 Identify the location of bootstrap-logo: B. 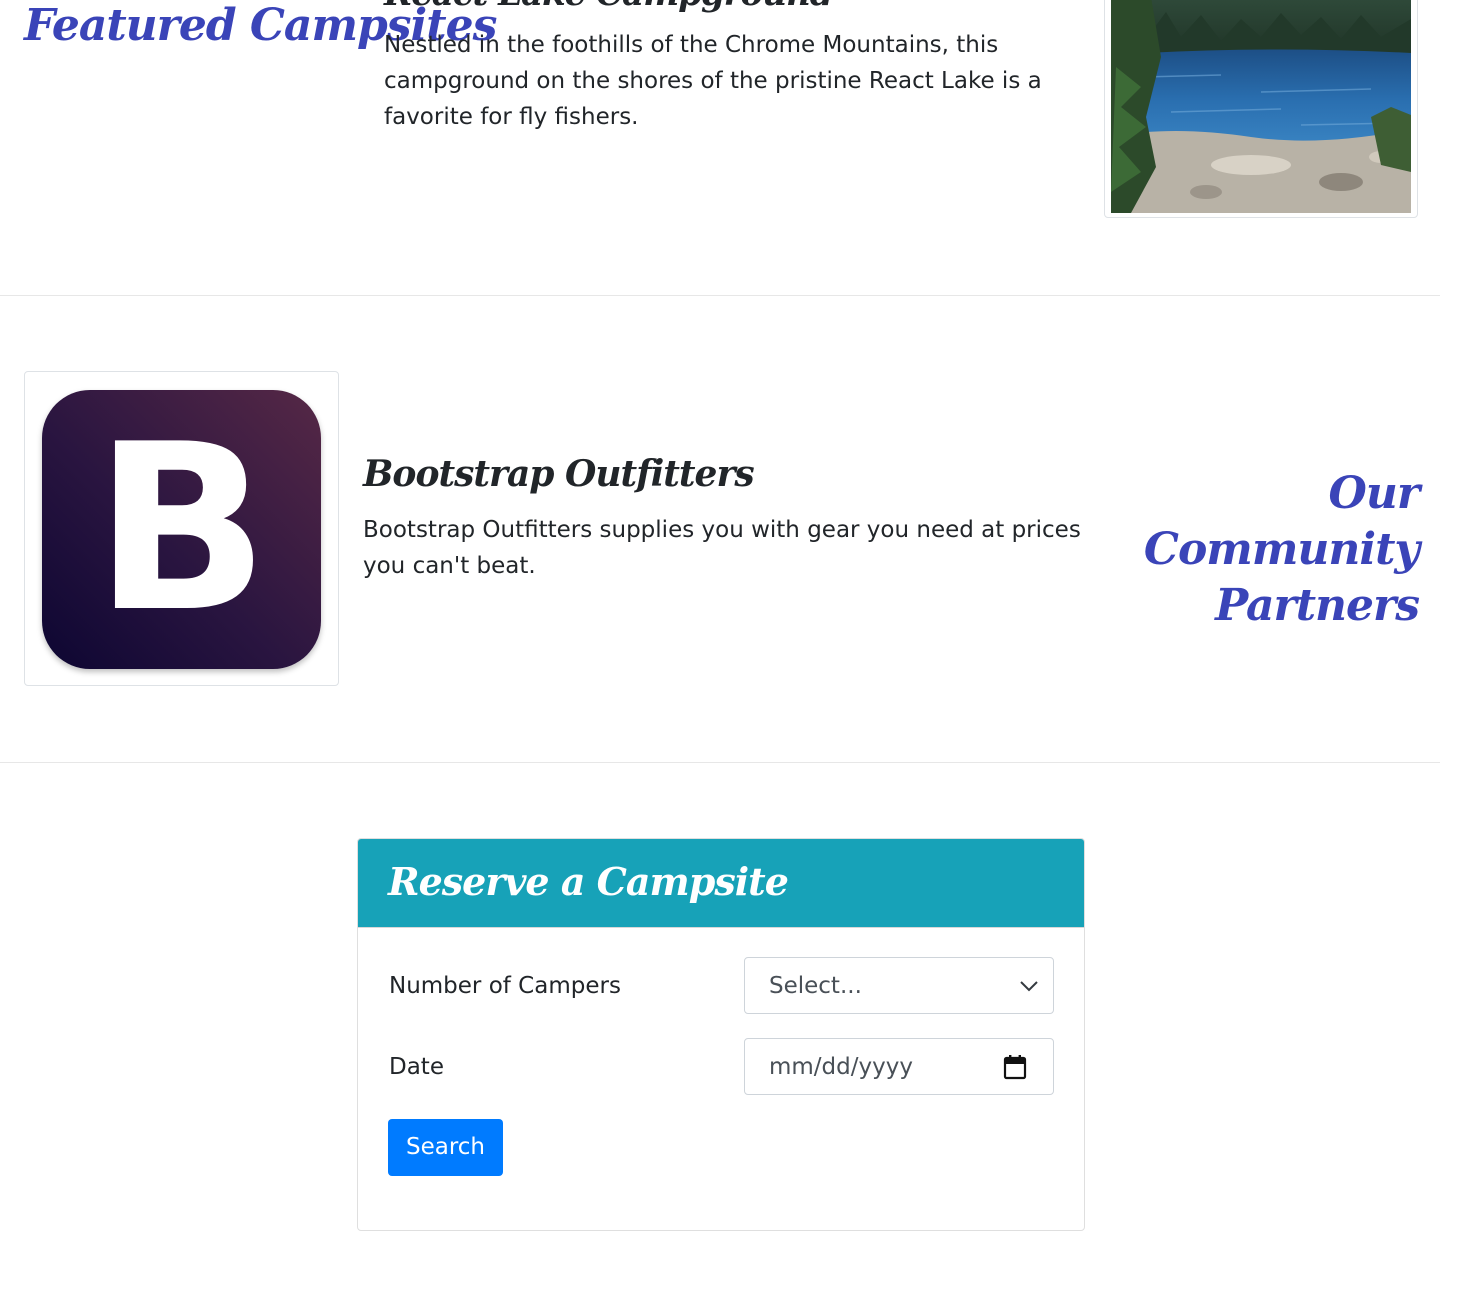
(181, 529).